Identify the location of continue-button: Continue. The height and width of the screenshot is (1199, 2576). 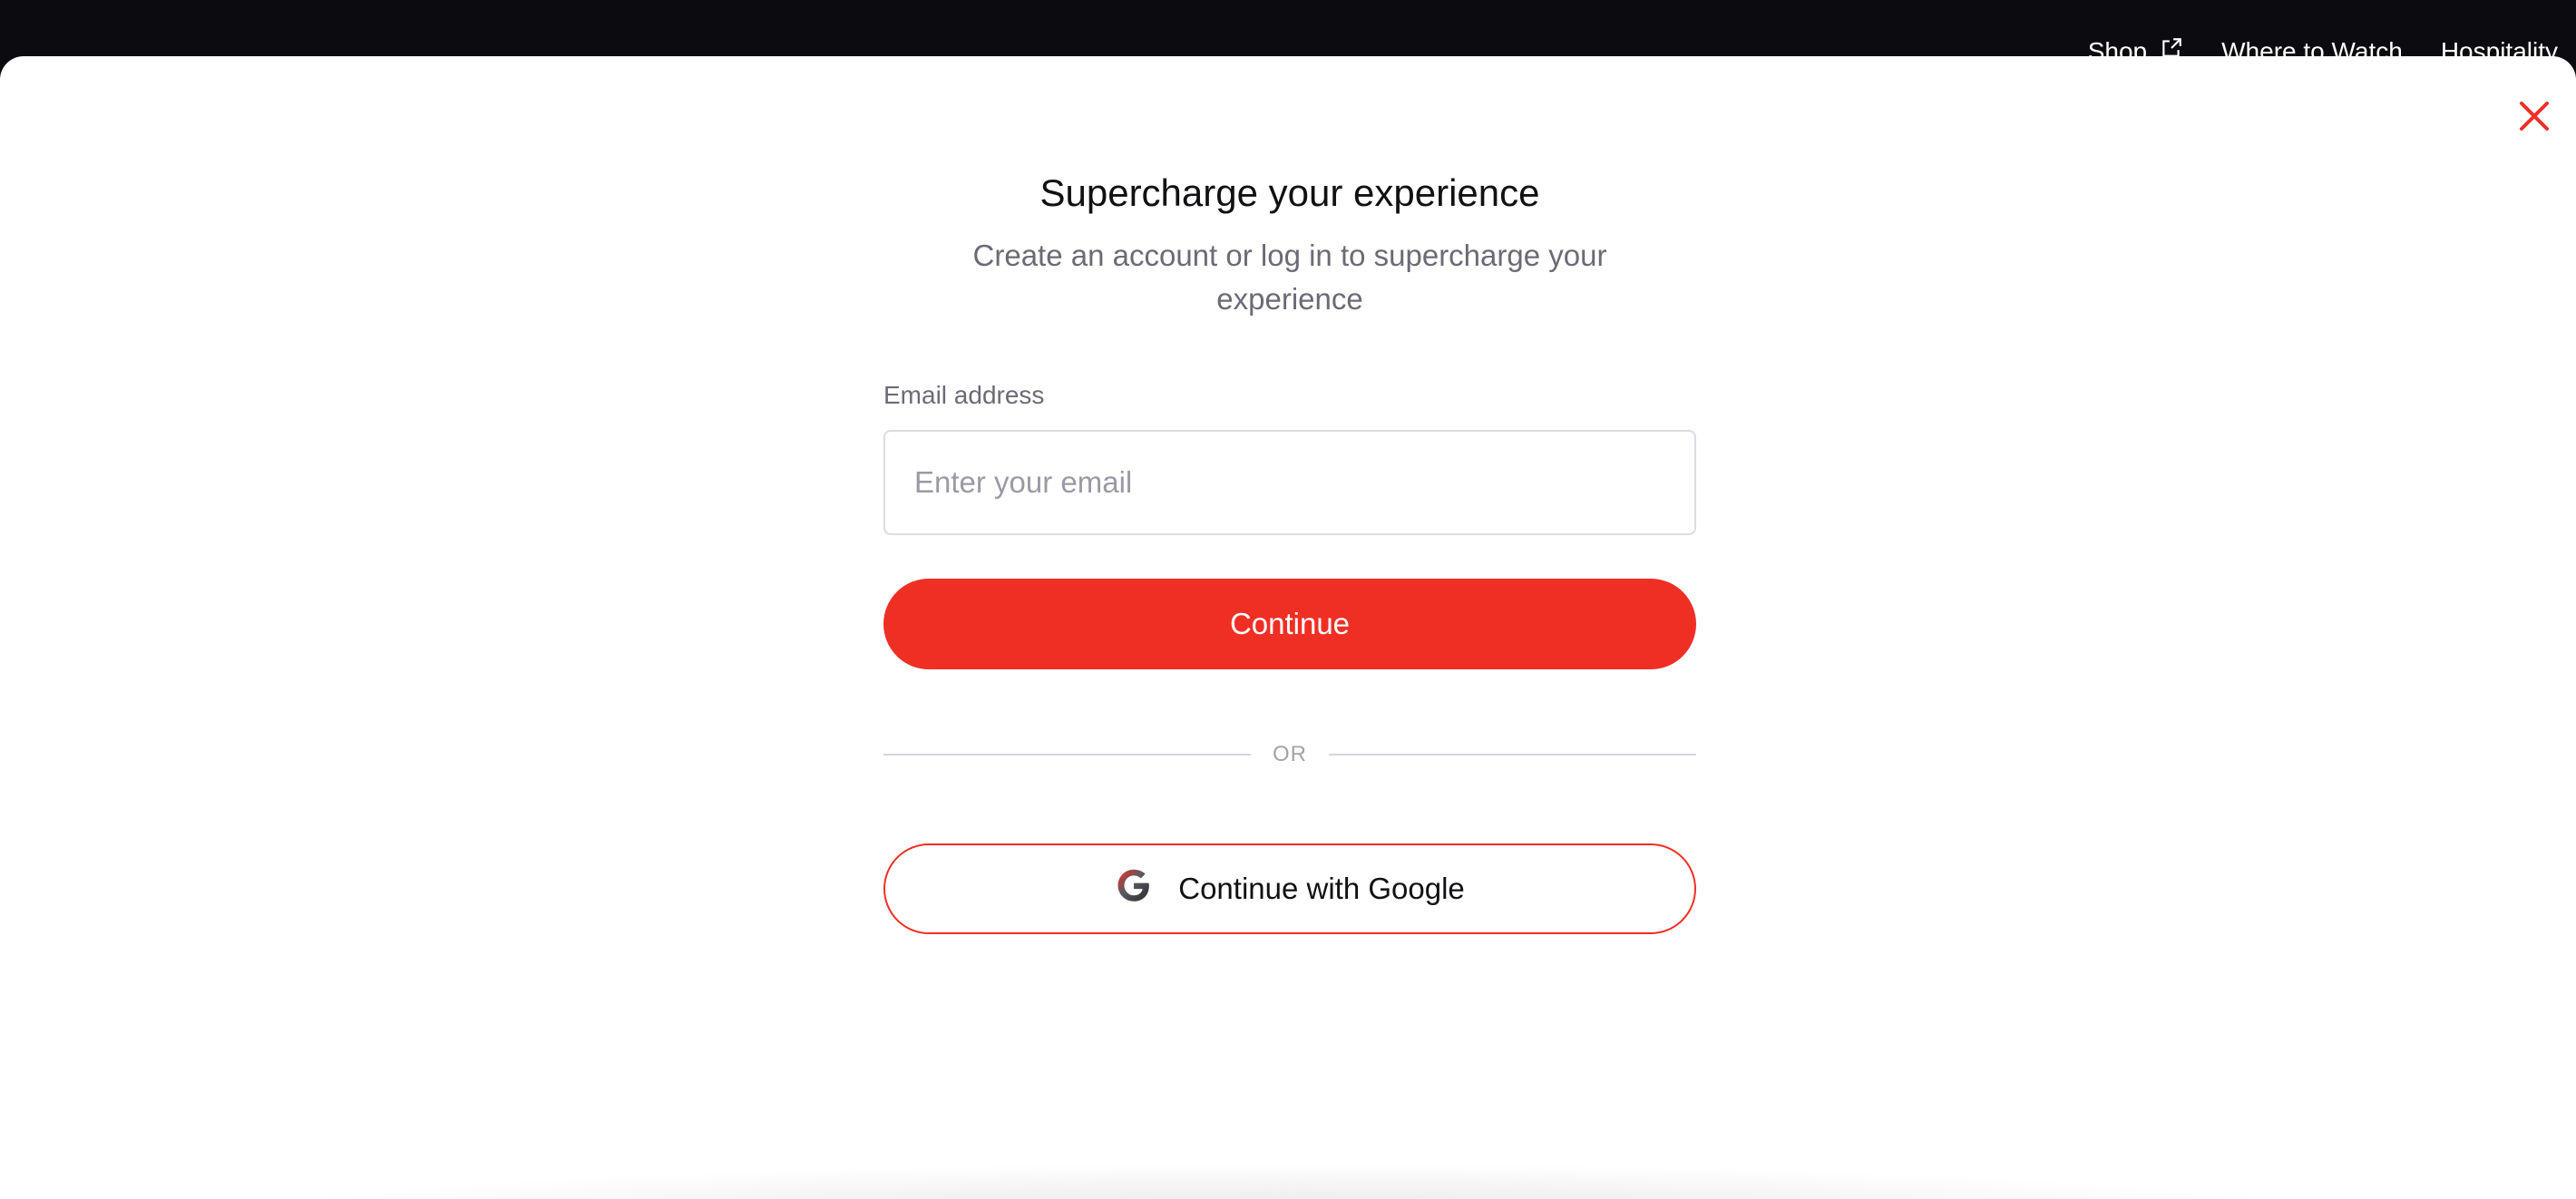
(1289, 624).